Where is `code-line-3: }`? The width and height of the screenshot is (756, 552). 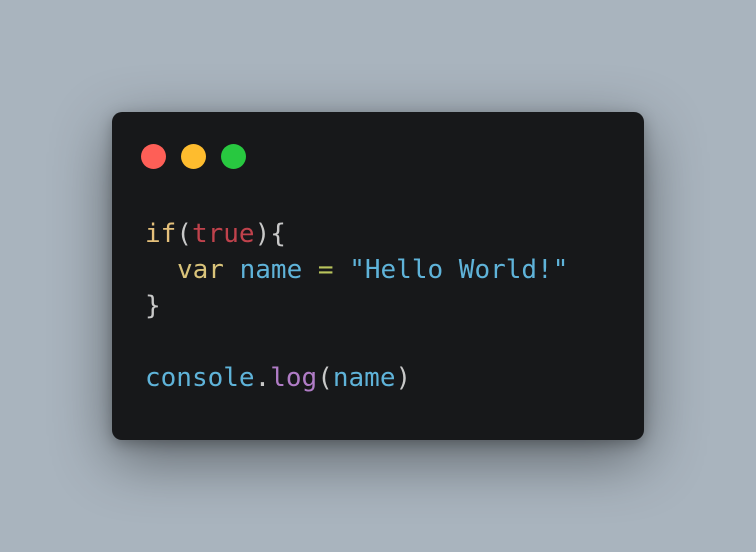
code-line-3: } is located at coordinates (356, 306).